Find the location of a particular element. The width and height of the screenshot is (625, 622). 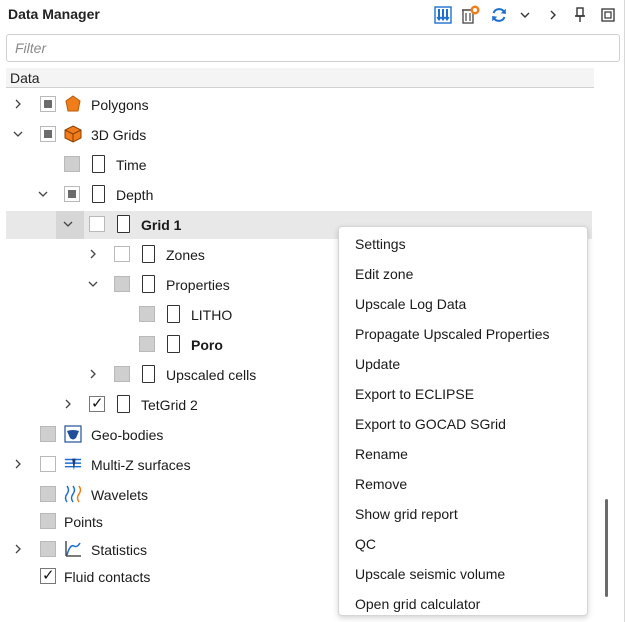

tree-row-3d-grids: 3D Grids is located at coordinates (299, 135).